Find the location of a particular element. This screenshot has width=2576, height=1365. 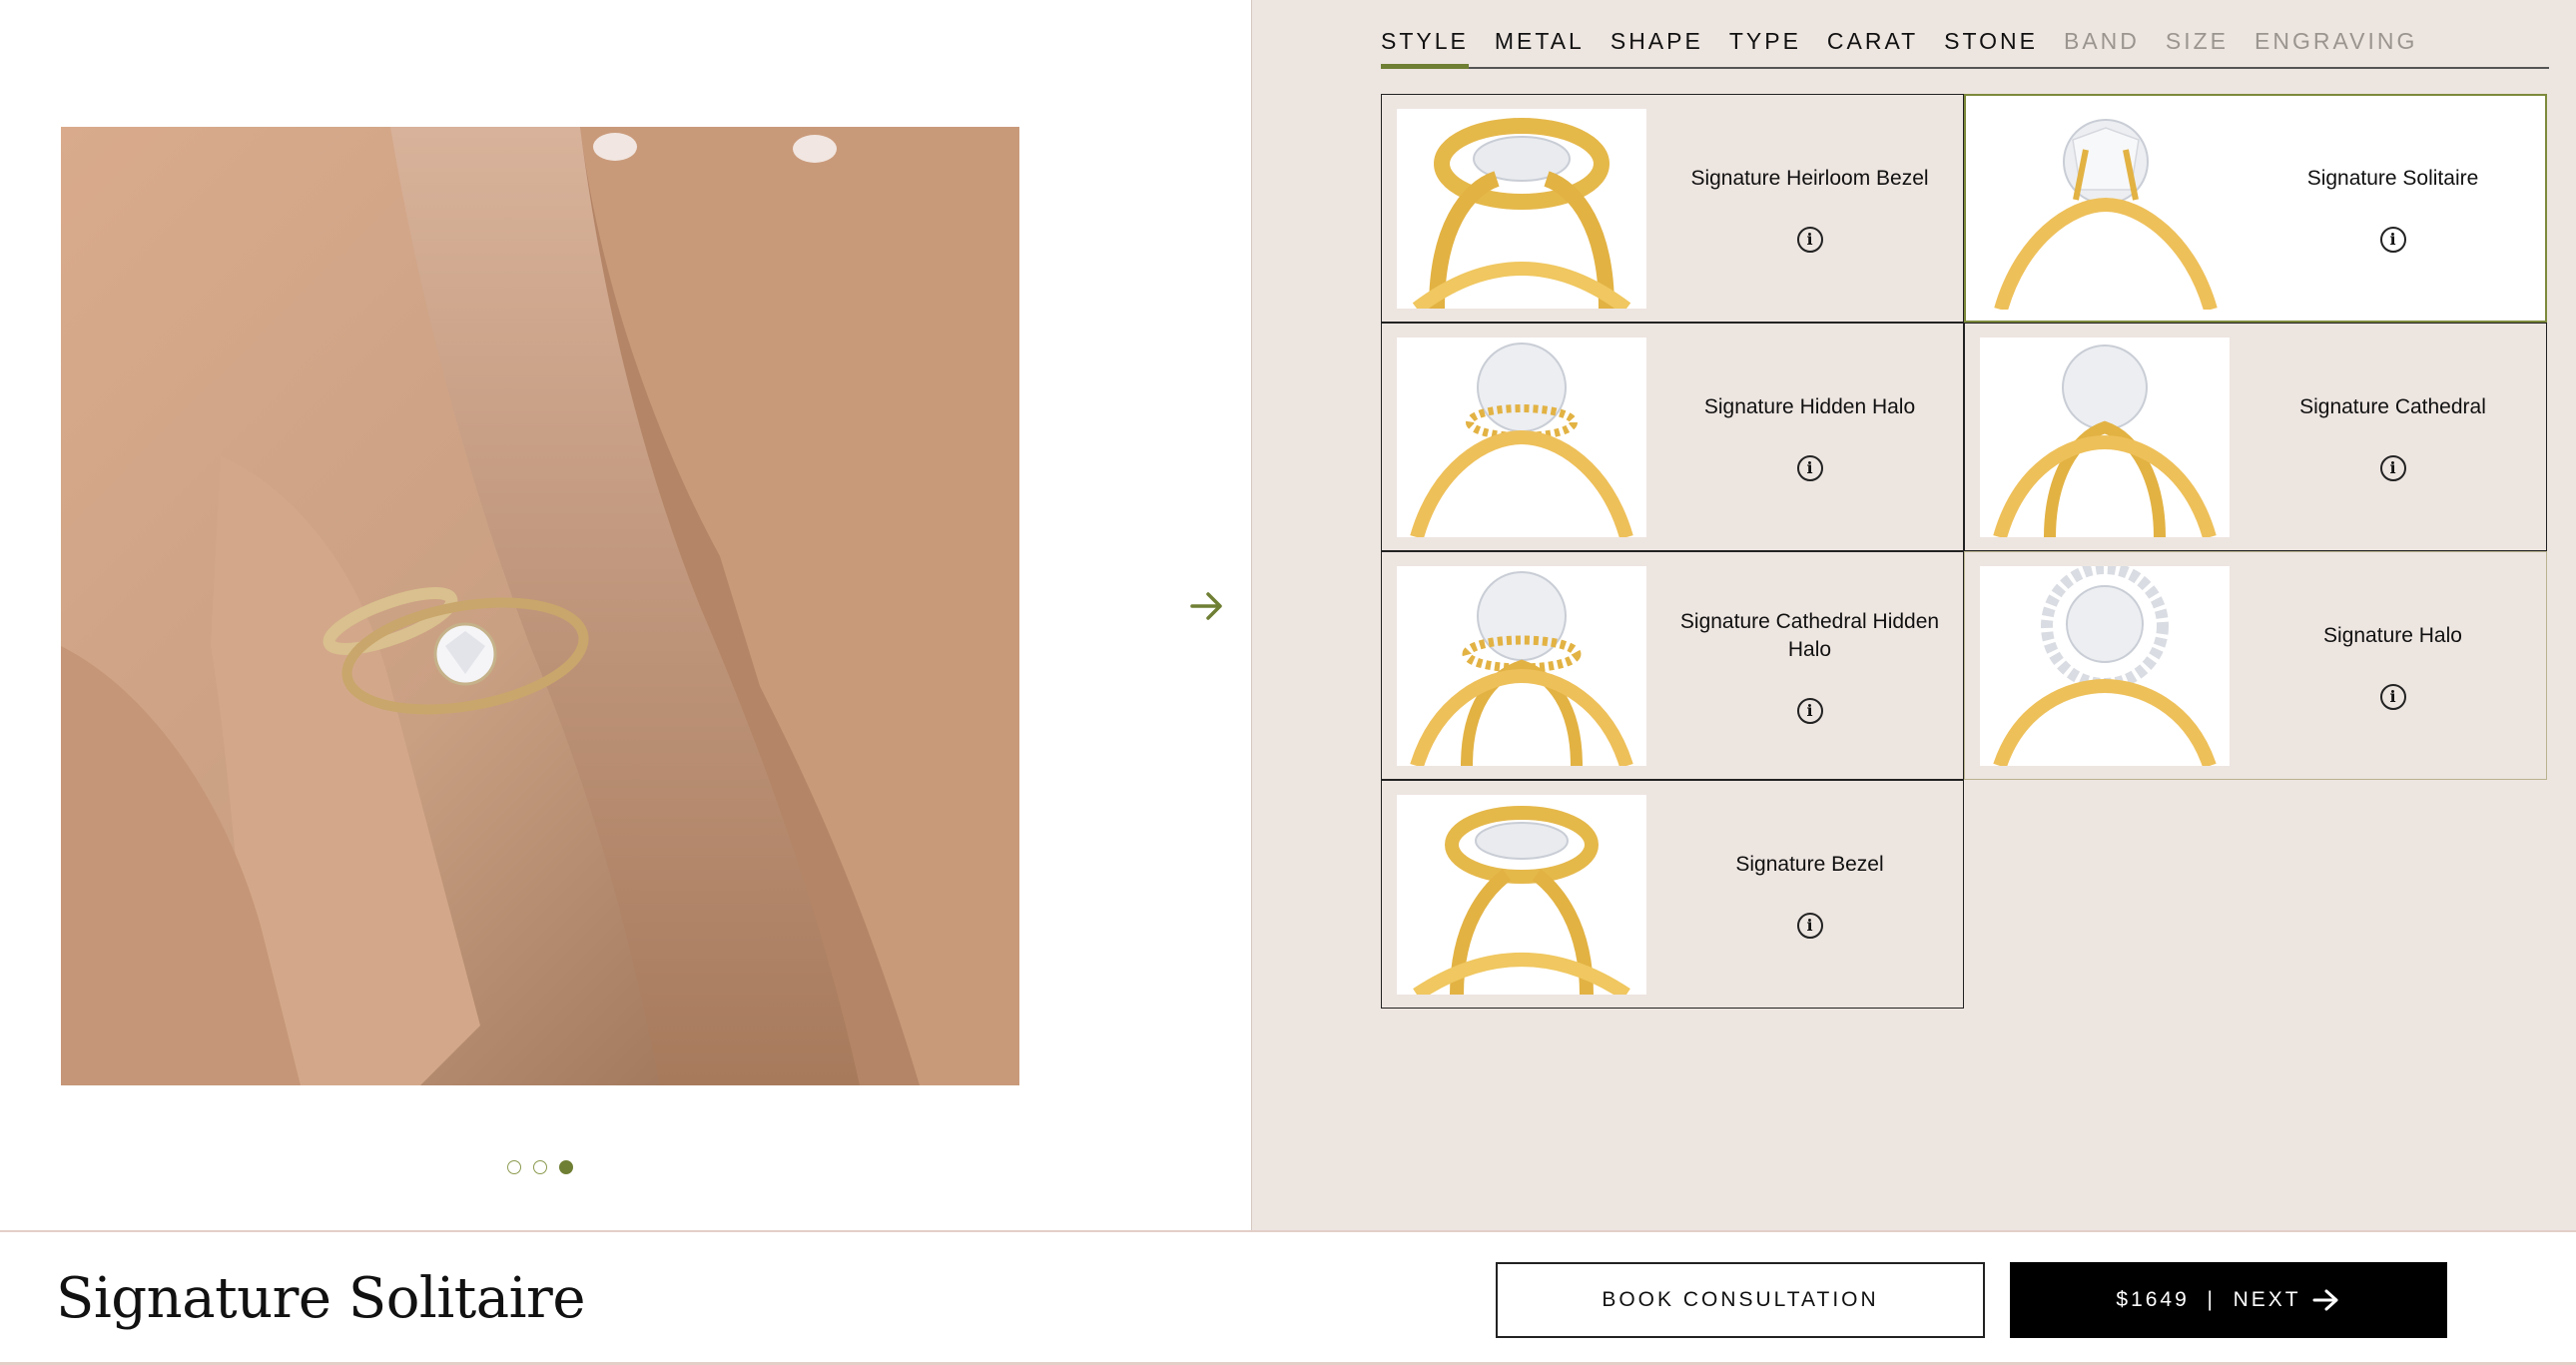

style-name: Signature Heirloom Bezel is located at coordinates (1809, 178).